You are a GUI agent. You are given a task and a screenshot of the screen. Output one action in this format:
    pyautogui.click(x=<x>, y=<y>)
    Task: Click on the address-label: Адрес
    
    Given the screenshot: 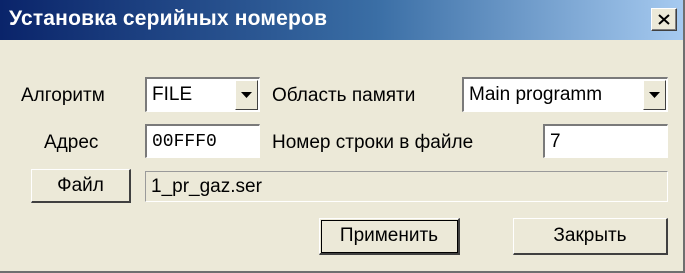 What is the action you would take?
    pyautogui.click(x=71, y=142)
    